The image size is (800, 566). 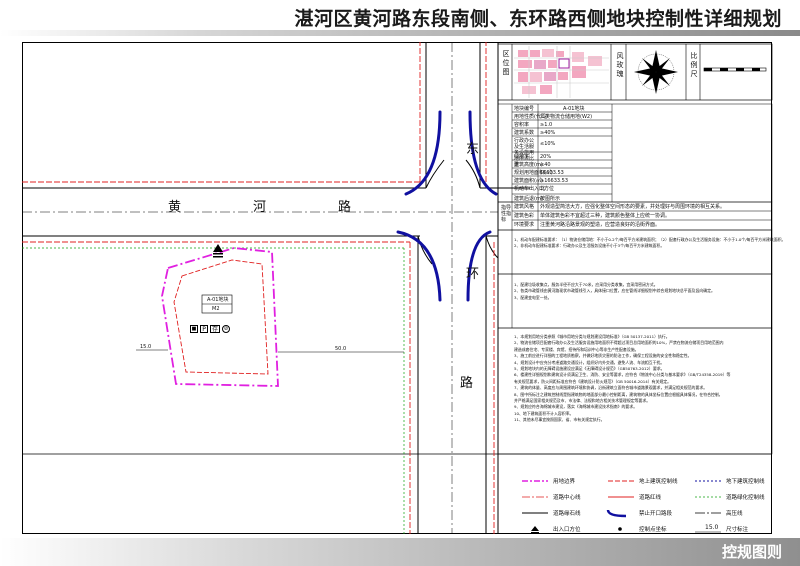 What do you see at coordinates (650, 498) in the screenshot?
I see `legend-label: 道路红线` at bounding box center [650, 498].